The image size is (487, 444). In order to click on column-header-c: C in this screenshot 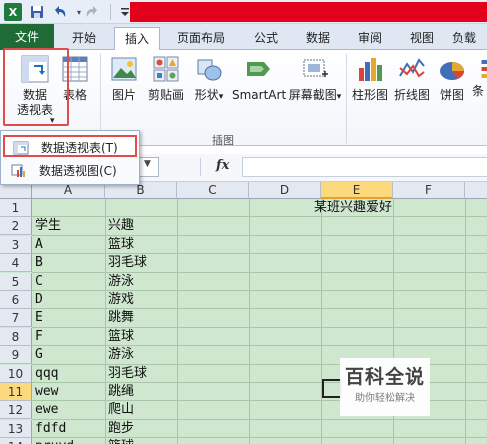, I will do `click(213, 190)`.